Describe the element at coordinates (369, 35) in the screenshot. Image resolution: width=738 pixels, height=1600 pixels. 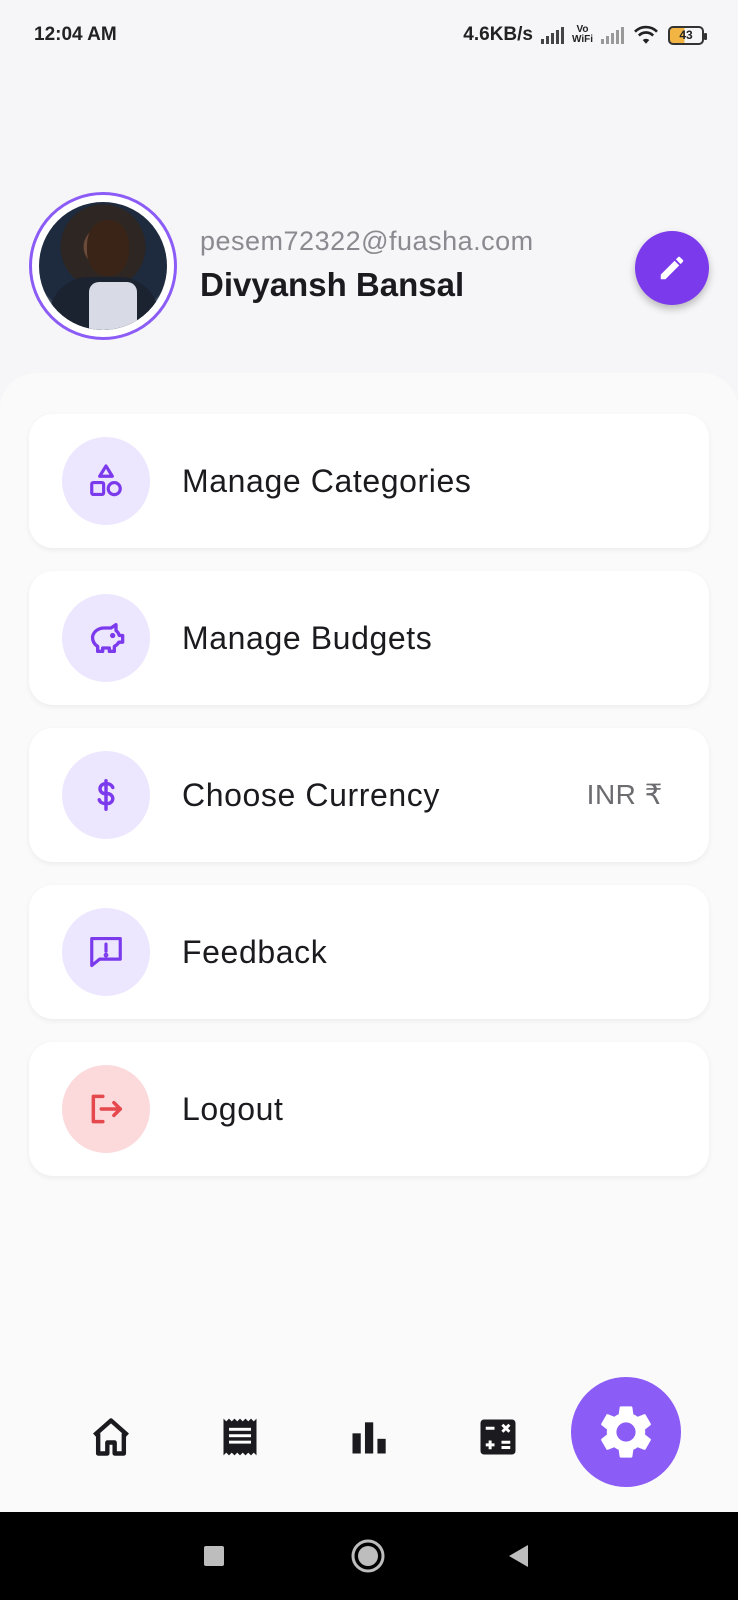
I see `status-bar: 12:04 AM 4.6KB/s Vo WiFi 43` at that location.